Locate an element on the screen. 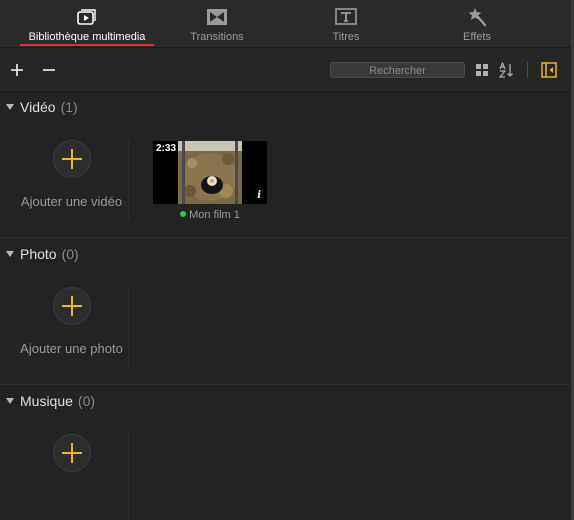  grid-view-button is located at coordinates (482, 70).